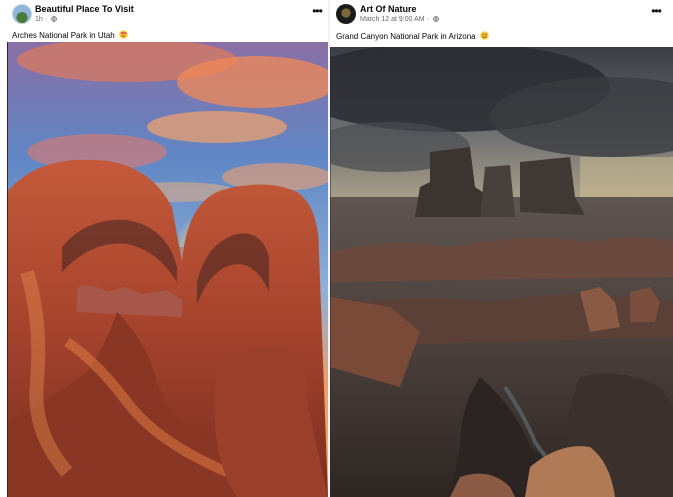 The height and width of the screenshot is (497, 673). Describe the element at coordinates (406, 36) in the screenshot. I see `caption-text: Grand Canyon National Park in Arizona` at that location.